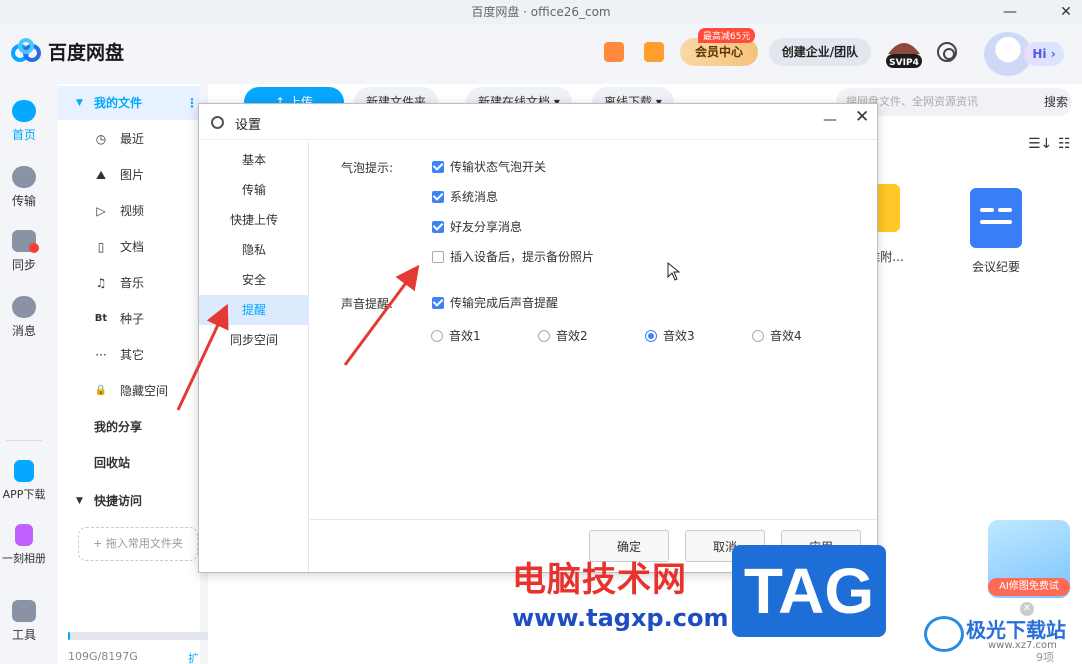  What do you see at coordinates (1040, 144) in the screenshot?
I see `sort-icon: ☰↓` at bounding box center [1040, 144].